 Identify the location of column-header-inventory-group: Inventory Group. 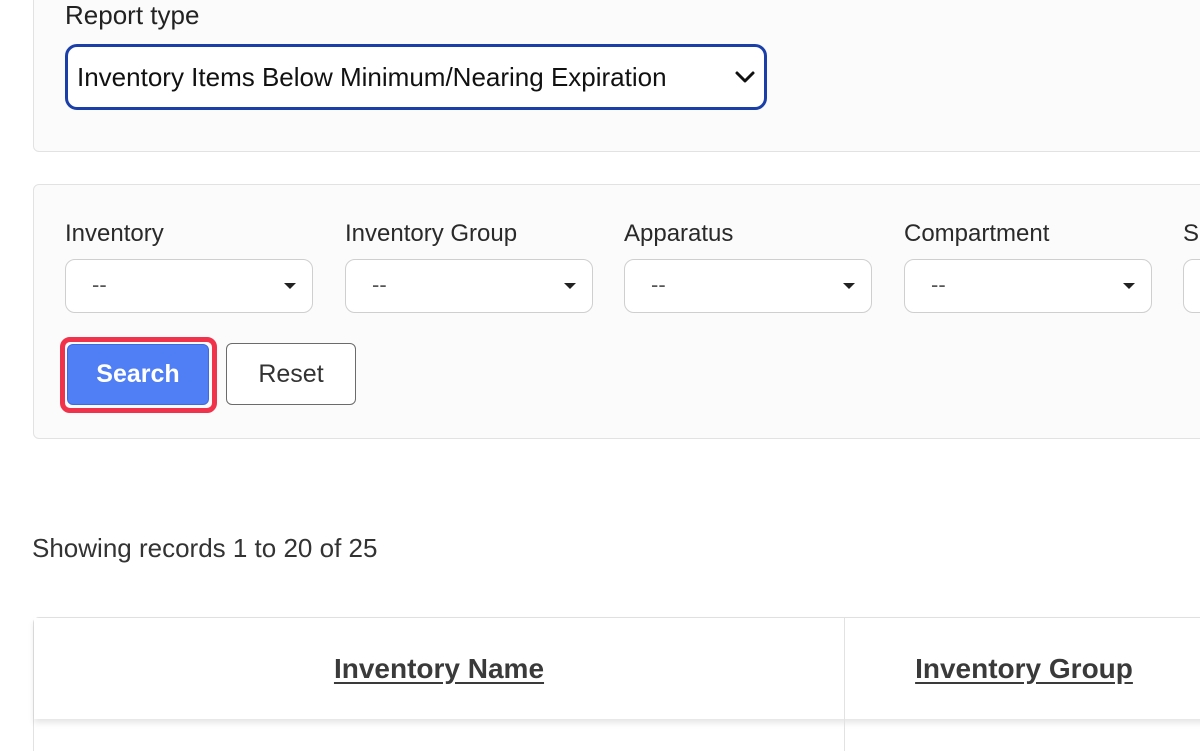
(1022, 668).